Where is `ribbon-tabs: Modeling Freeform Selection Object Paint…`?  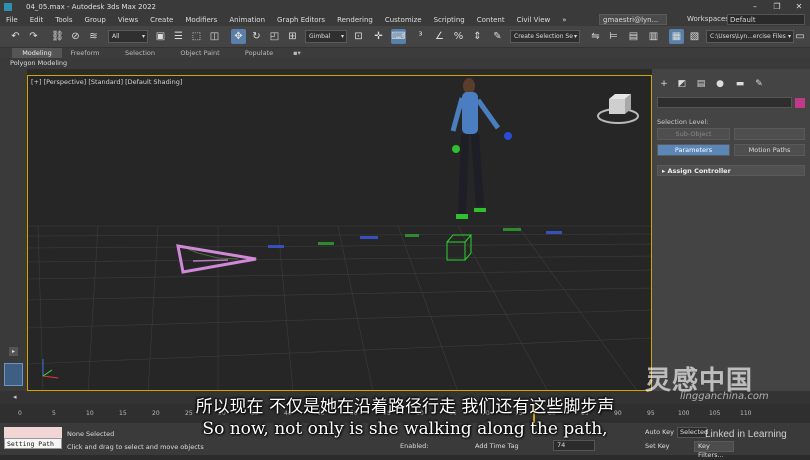 ribbon-tabs: Modeling Freeform Selection Object Paint… is located at coordinates (405, 53).